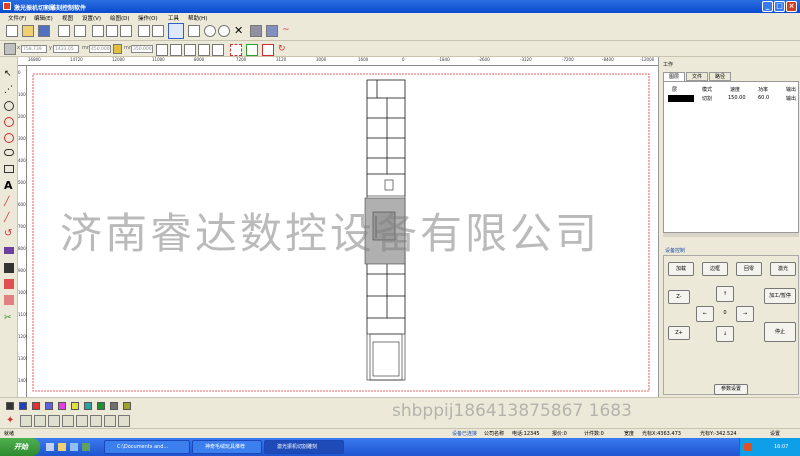 The image size is (800, 456). I want to click on frame-button: 边框, so click(715, 269).